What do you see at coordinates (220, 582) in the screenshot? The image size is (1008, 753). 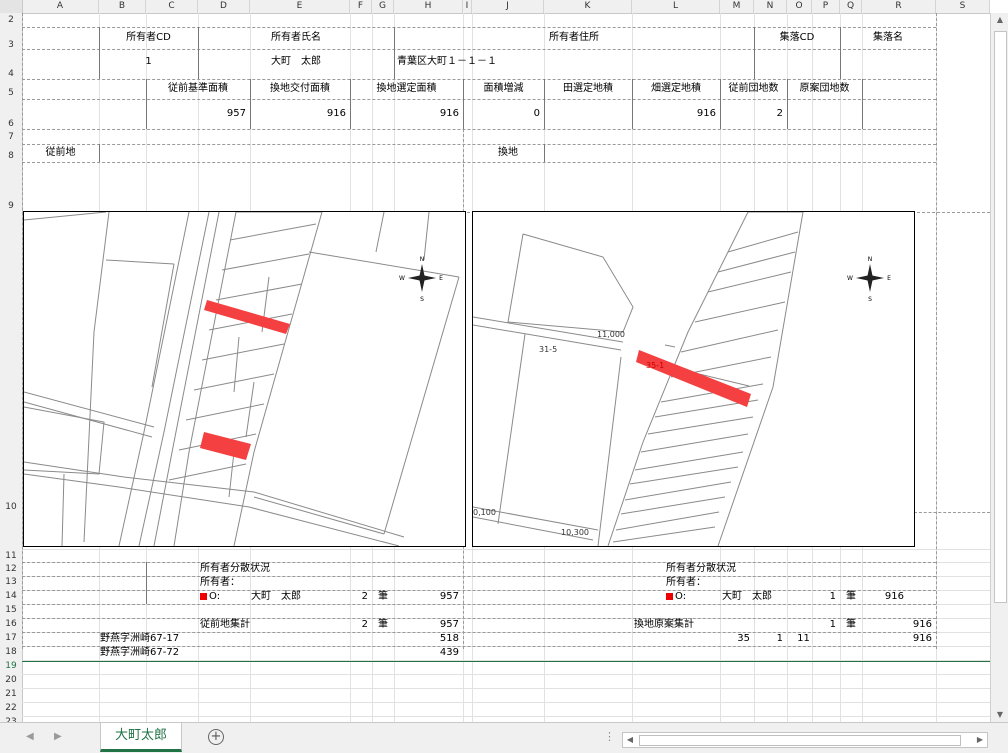 I see `left-owner-label: 所有者：` at bounding box center [220, 582].